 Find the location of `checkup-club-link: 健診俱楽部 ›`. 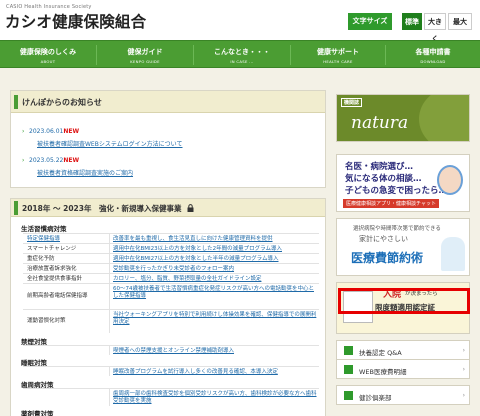

checkup-club-link: 健診俱楽部 › is located at coordinates (403, 395).